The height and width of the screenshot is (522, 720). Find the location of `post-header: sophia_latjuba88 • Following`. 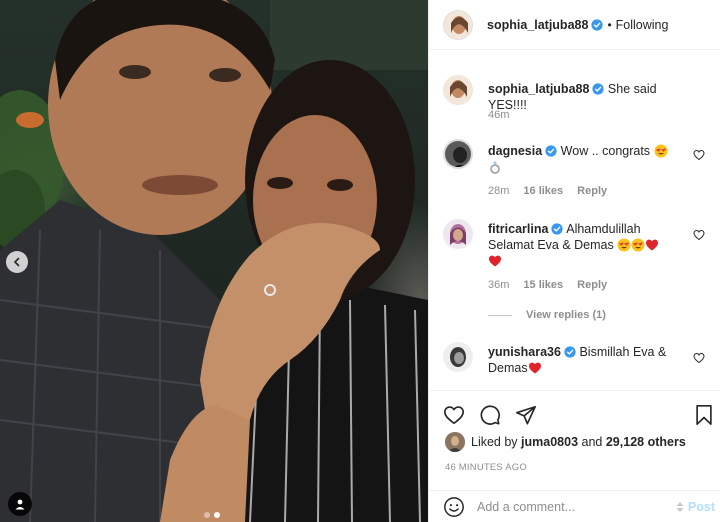

post-header: sophia_latjuba88 • Following is located at coordinates (574, 25).